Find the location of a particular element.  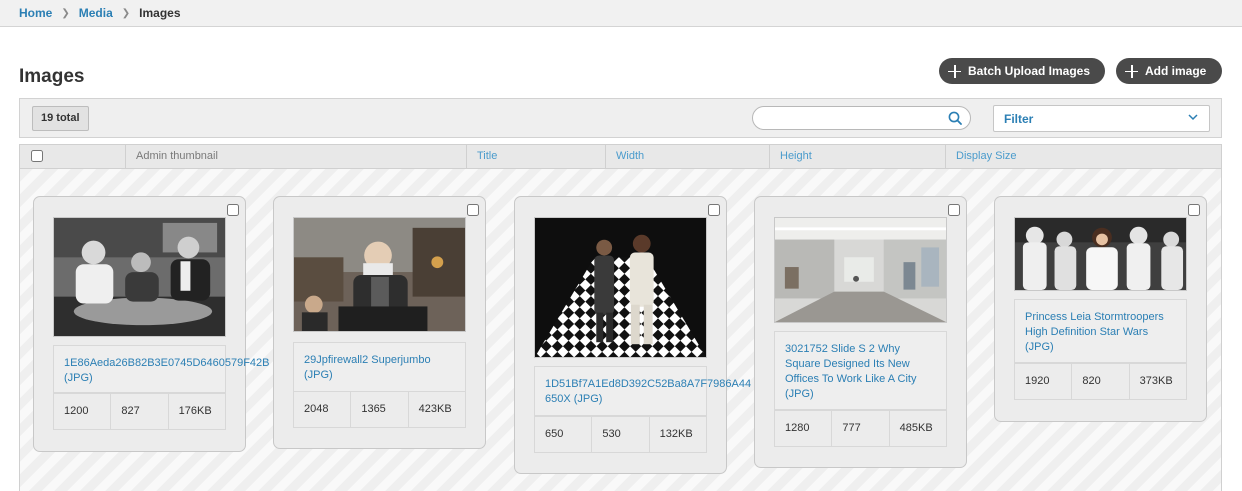

batch-upload-button: Batch Upload Images is located at coordinates (1022, 71).